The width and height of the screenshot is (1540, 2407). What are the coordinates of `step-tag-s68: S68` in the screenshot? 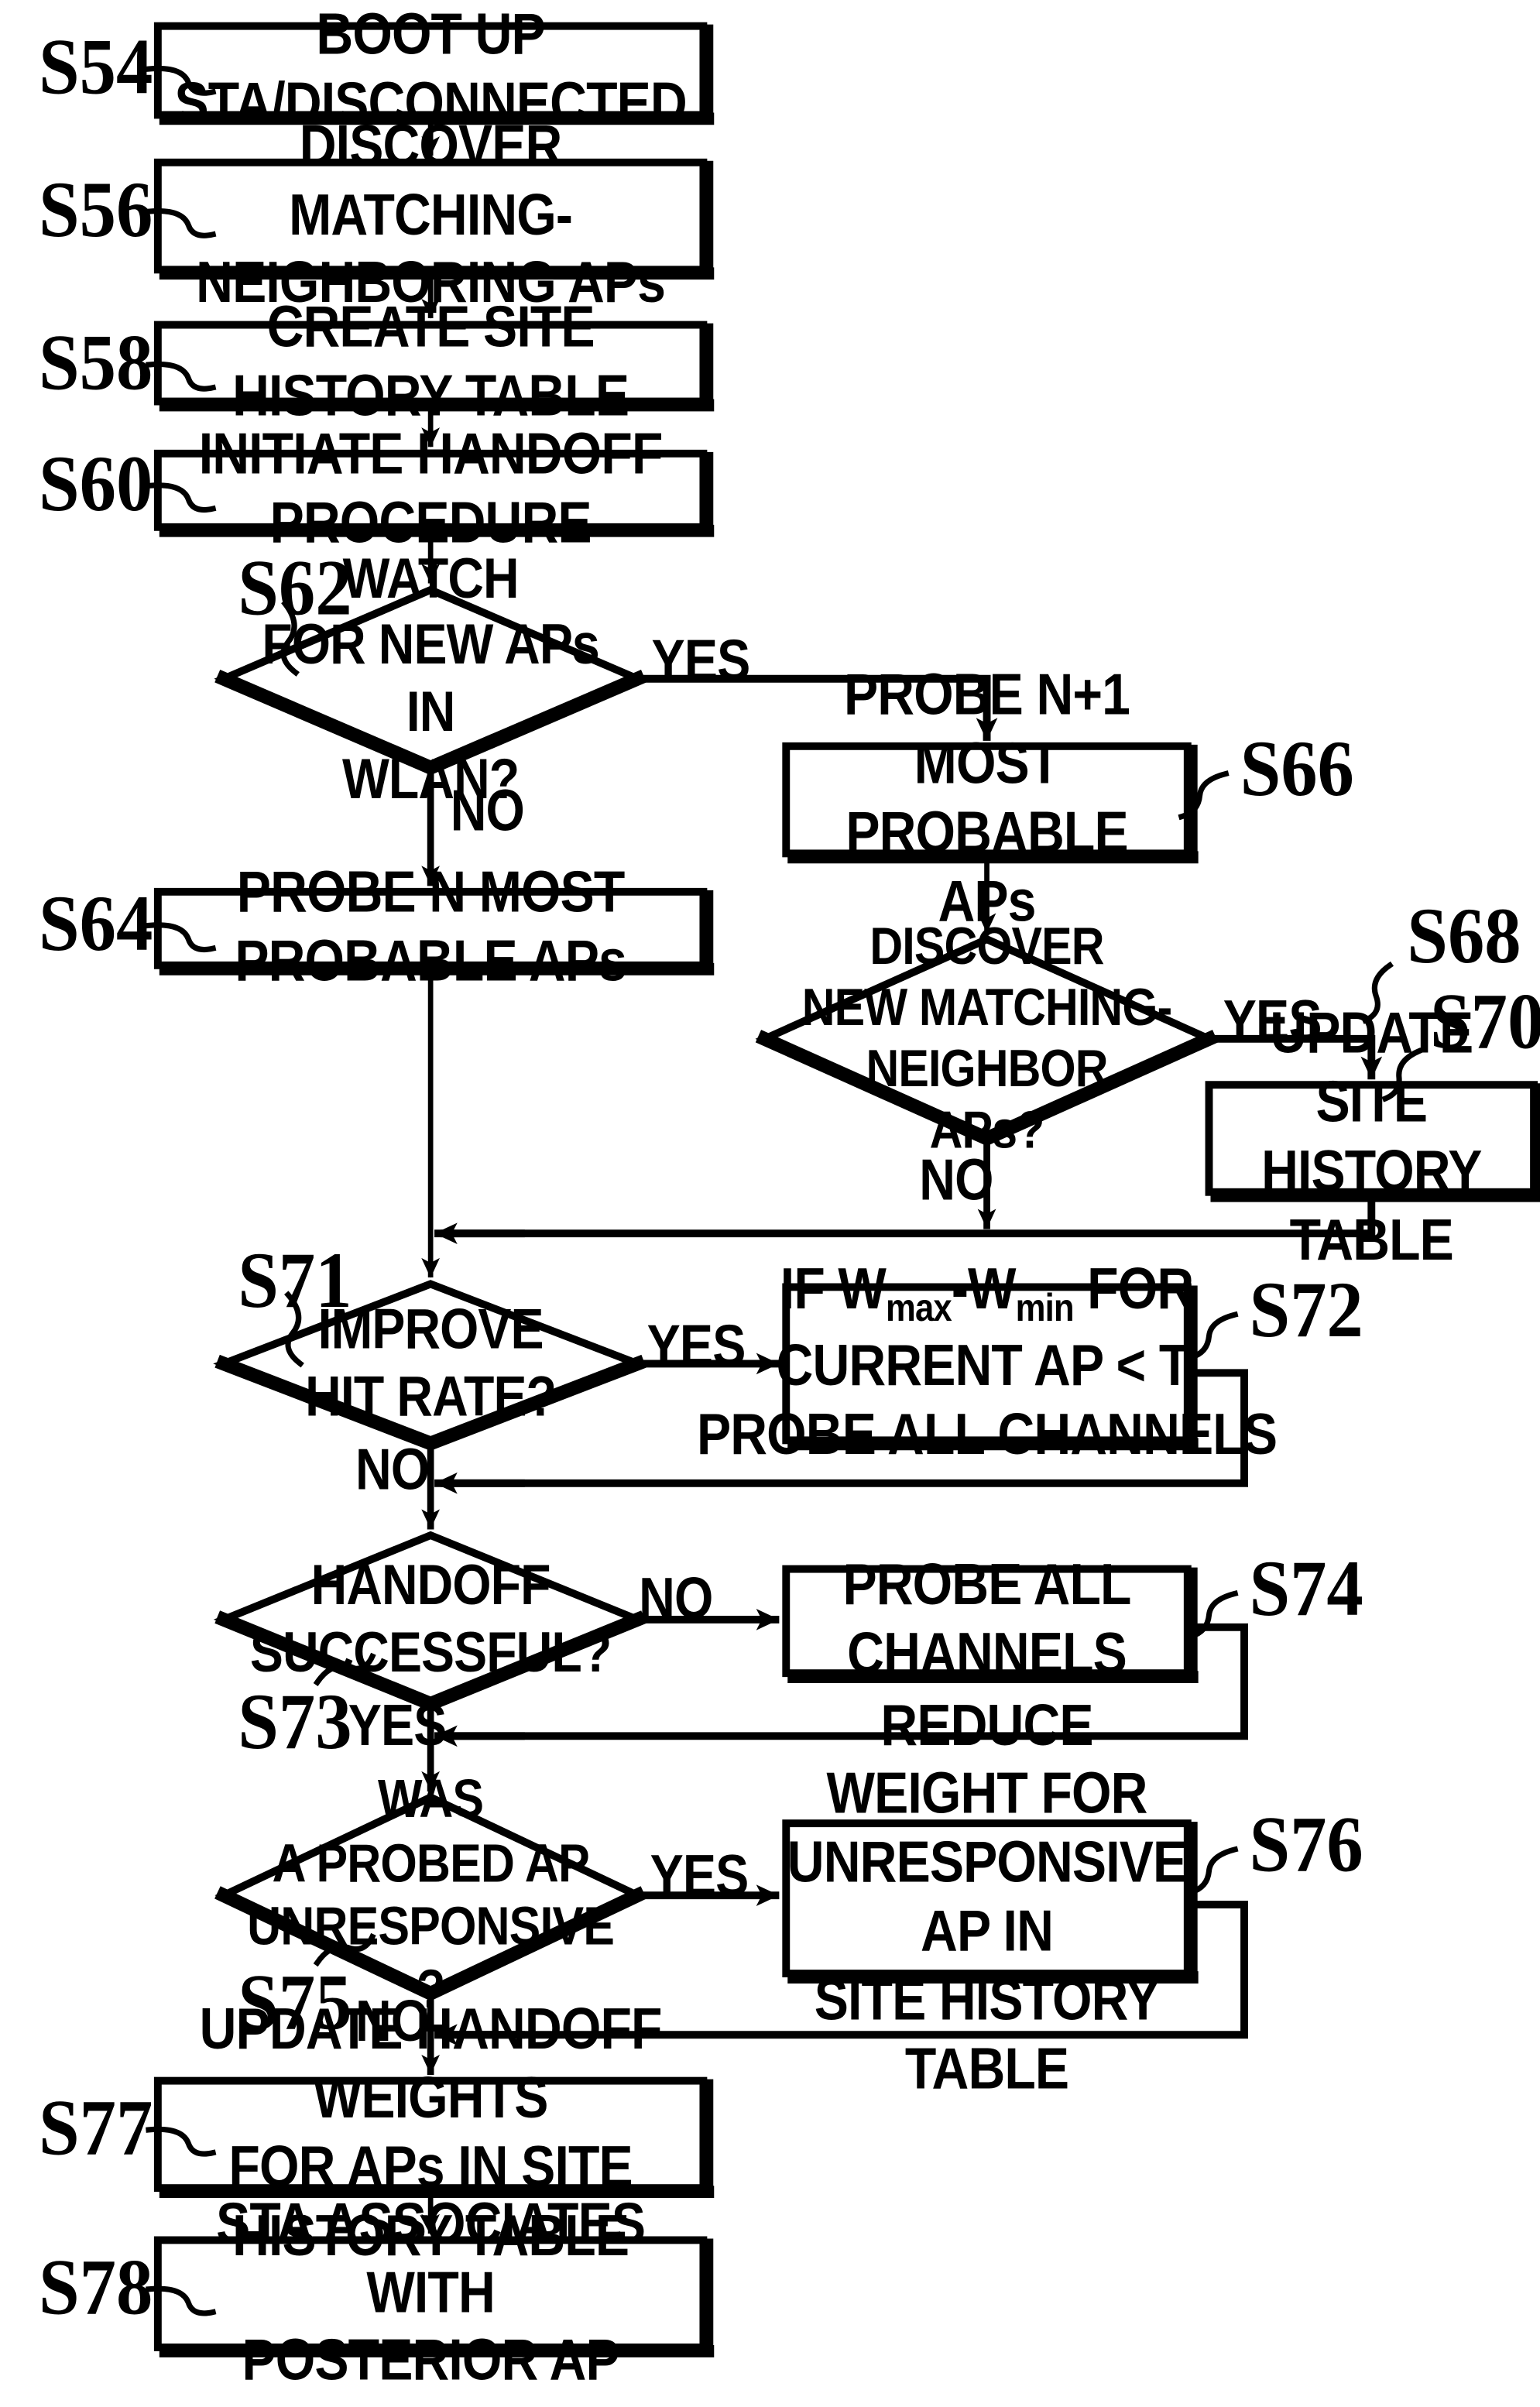 It's located at (1464, 937).